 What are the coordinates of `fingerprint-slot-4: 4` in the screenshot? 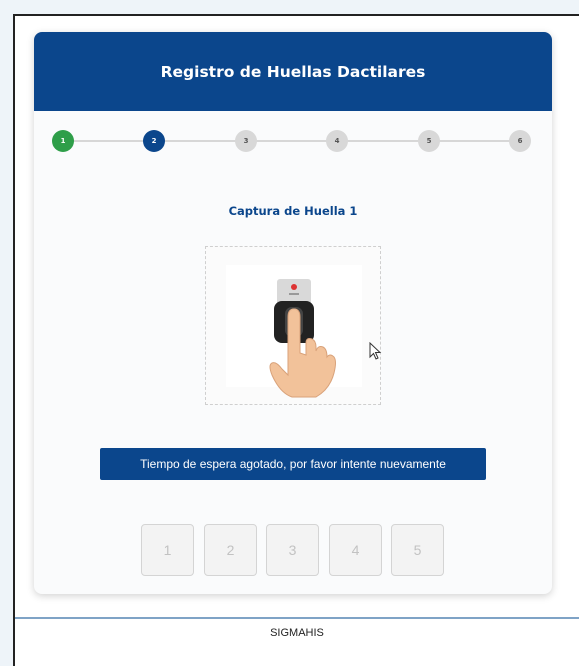 It's located at (355, 550).